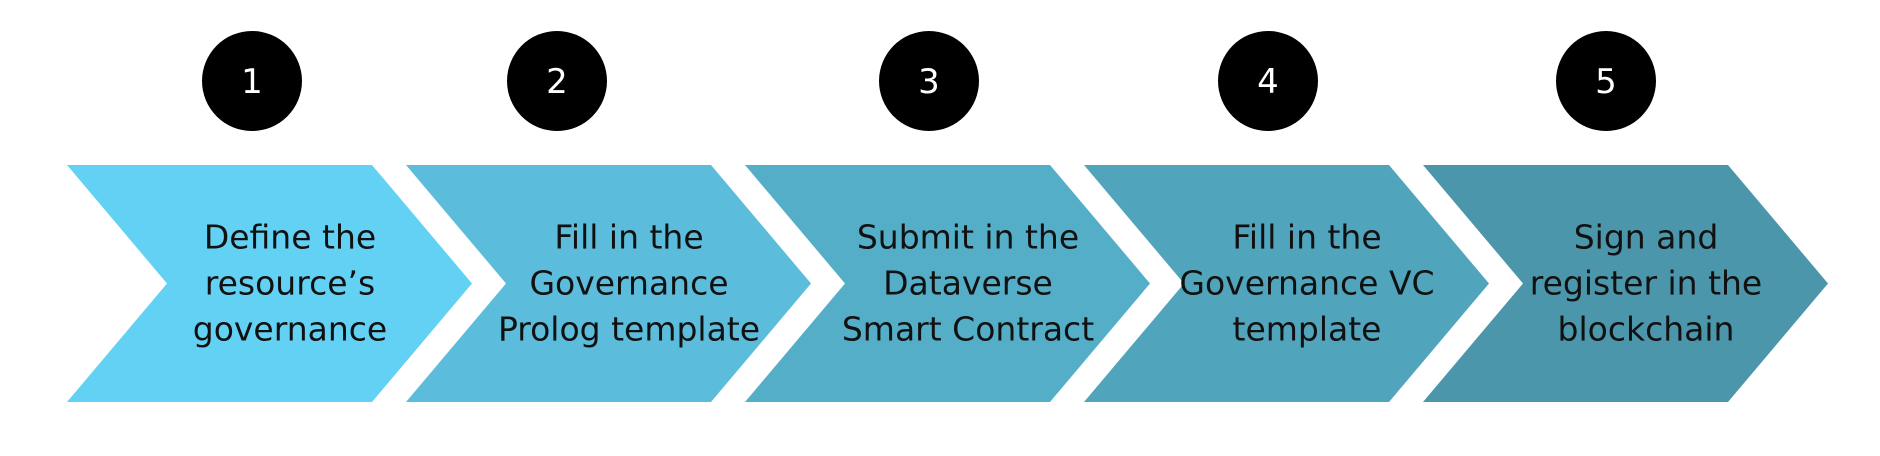 The height and width of the screenshot is (456, 1880). I want to click on step-3-number: 3, so click(929, 82).